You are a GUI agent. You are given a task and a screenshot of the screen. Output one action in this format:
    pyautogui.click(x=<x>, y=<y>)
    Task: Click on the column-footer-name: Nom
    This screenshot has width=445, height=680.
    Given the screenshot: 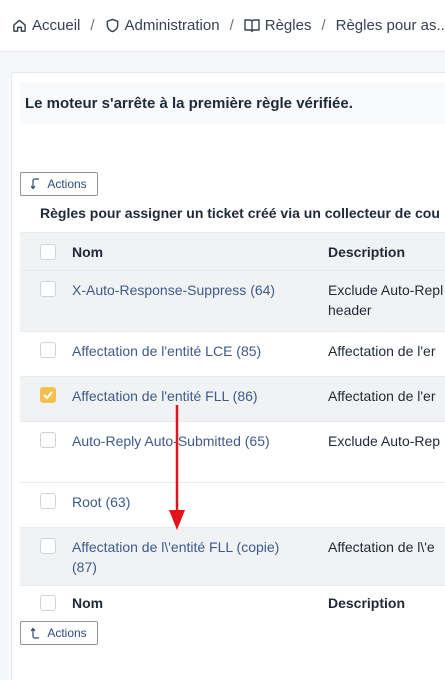 What is the action you would take?
    pyautogui.click(x=87, y=603)
    